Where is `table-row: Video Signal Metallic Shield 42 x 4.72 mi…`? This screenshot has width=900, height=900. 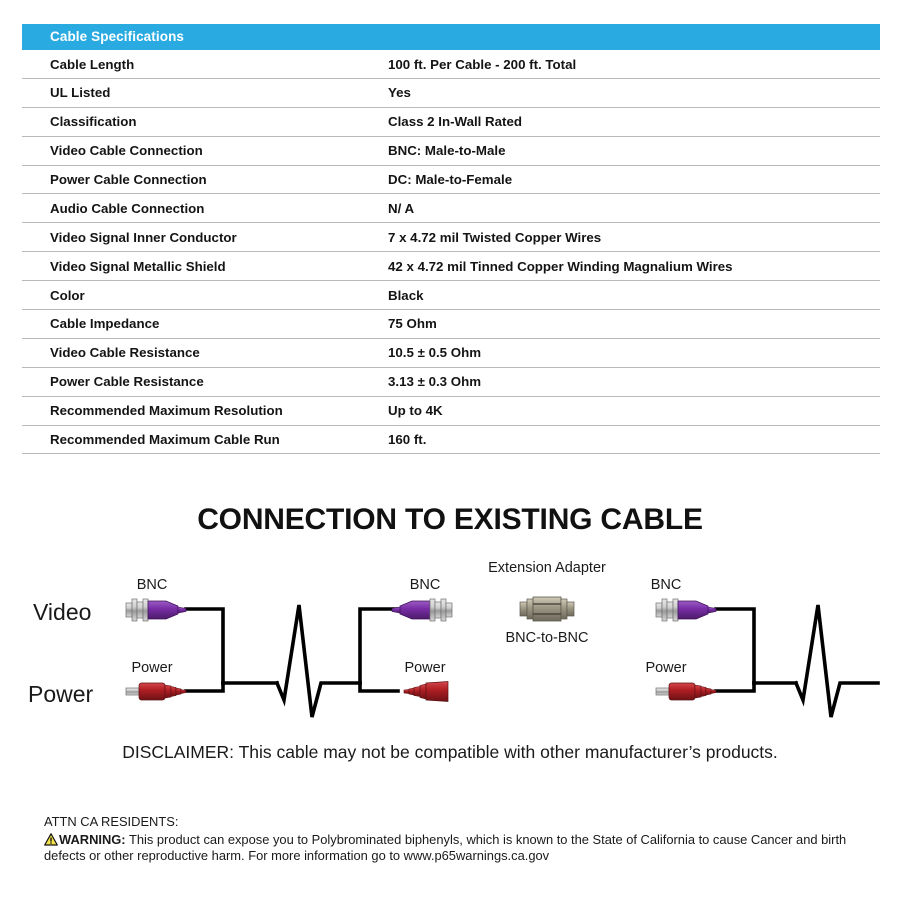
table-row: Video Signal Metallic Shield 42 x 4.72 mi… is located at coordinates (451, 267).